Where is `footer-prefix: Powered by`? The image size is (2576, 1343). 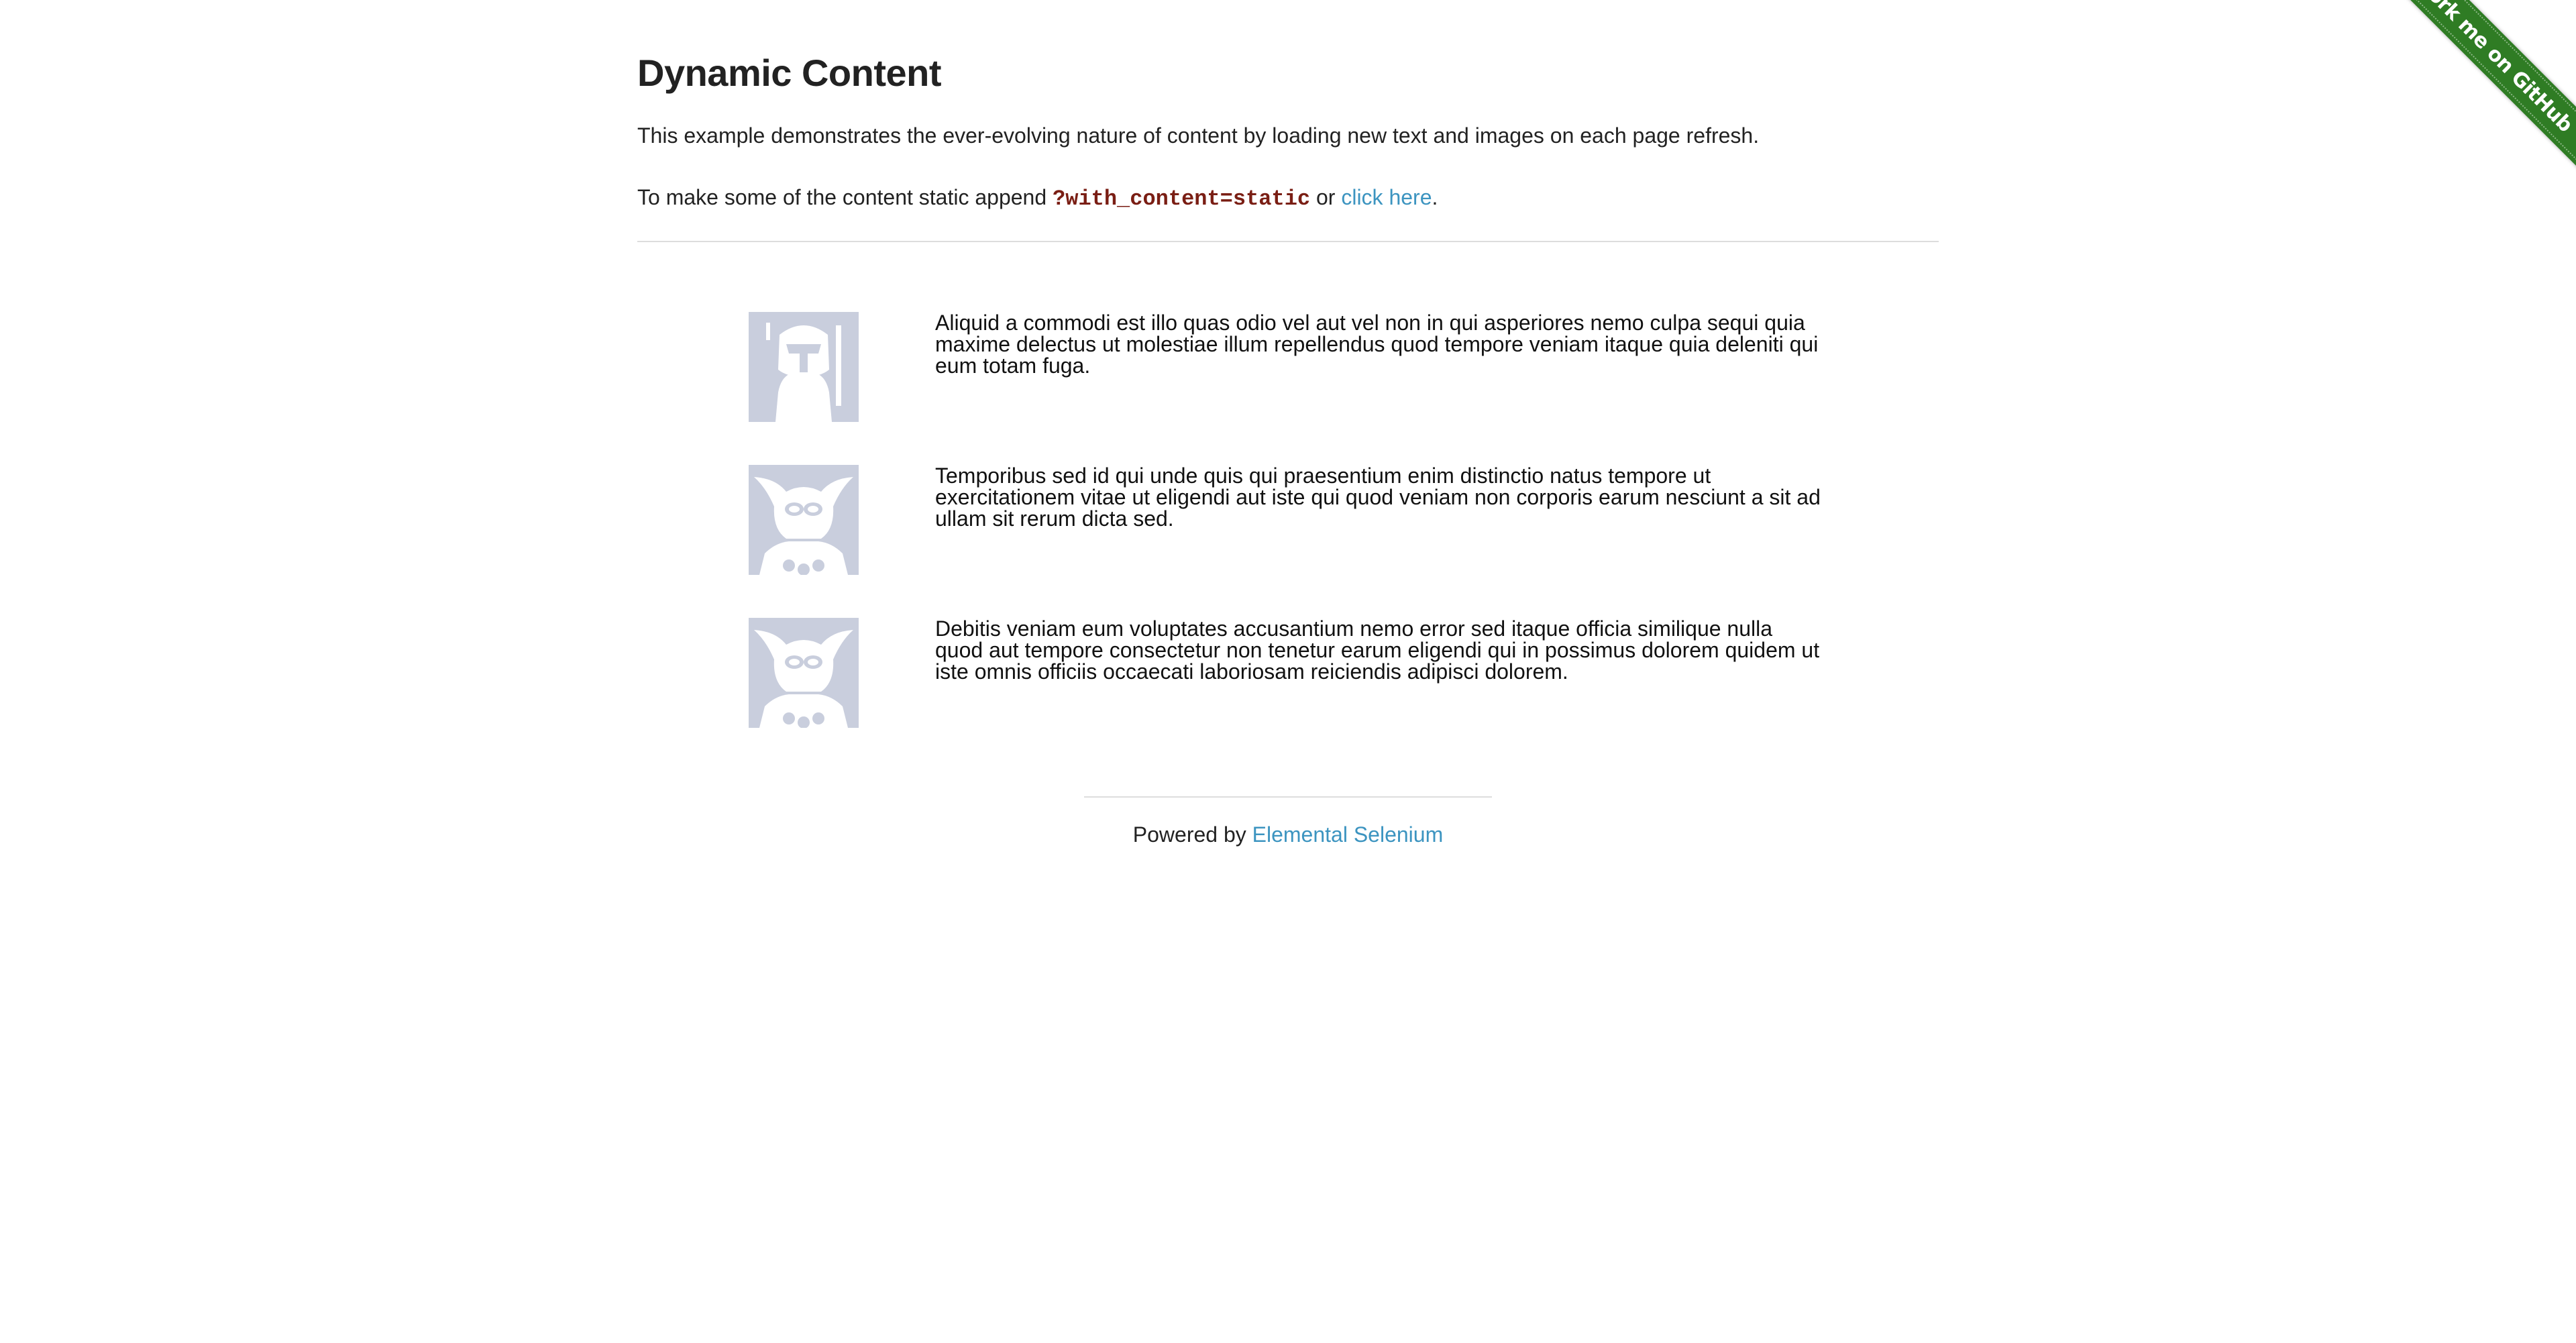
footer-prefix: Powered by is located at coordinates (1192, 834).